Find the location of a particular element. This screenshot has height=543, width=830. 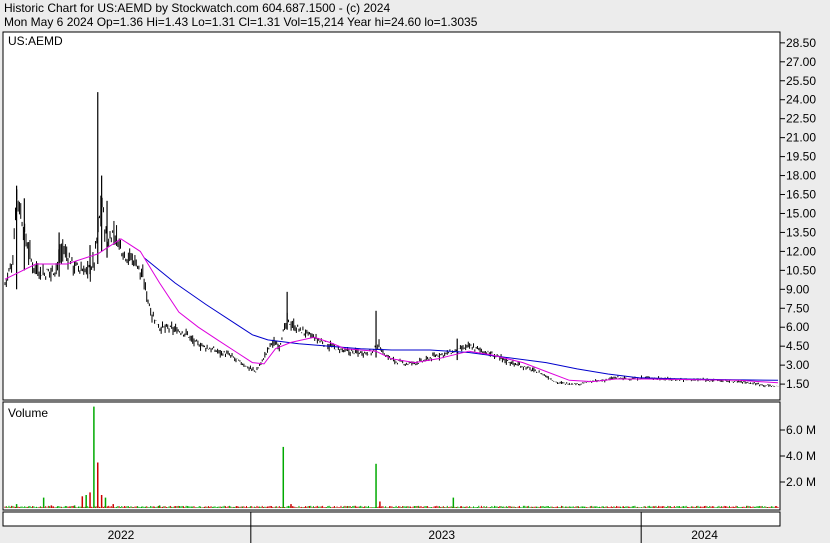

price-tick-label: 13.50 is located at coordinates (801, 232).